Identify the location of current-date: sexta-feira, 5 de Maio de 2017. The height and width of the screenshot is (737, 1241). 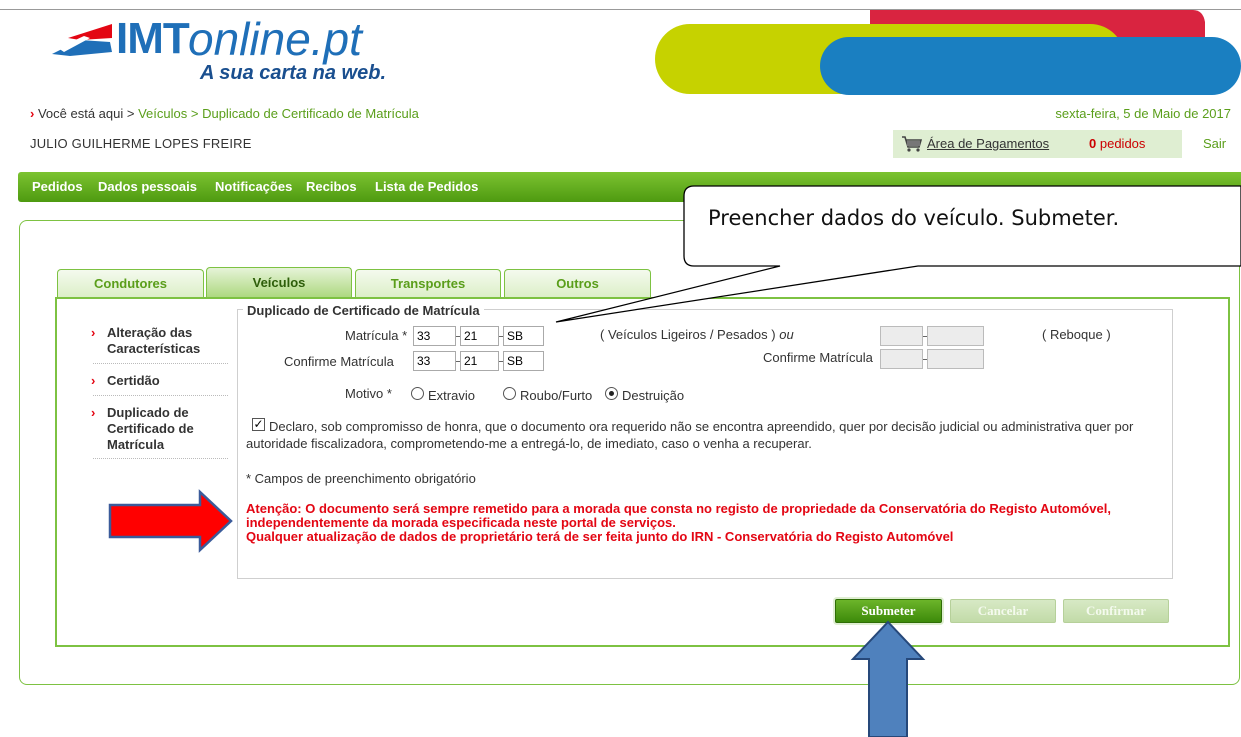
(1143, 113).